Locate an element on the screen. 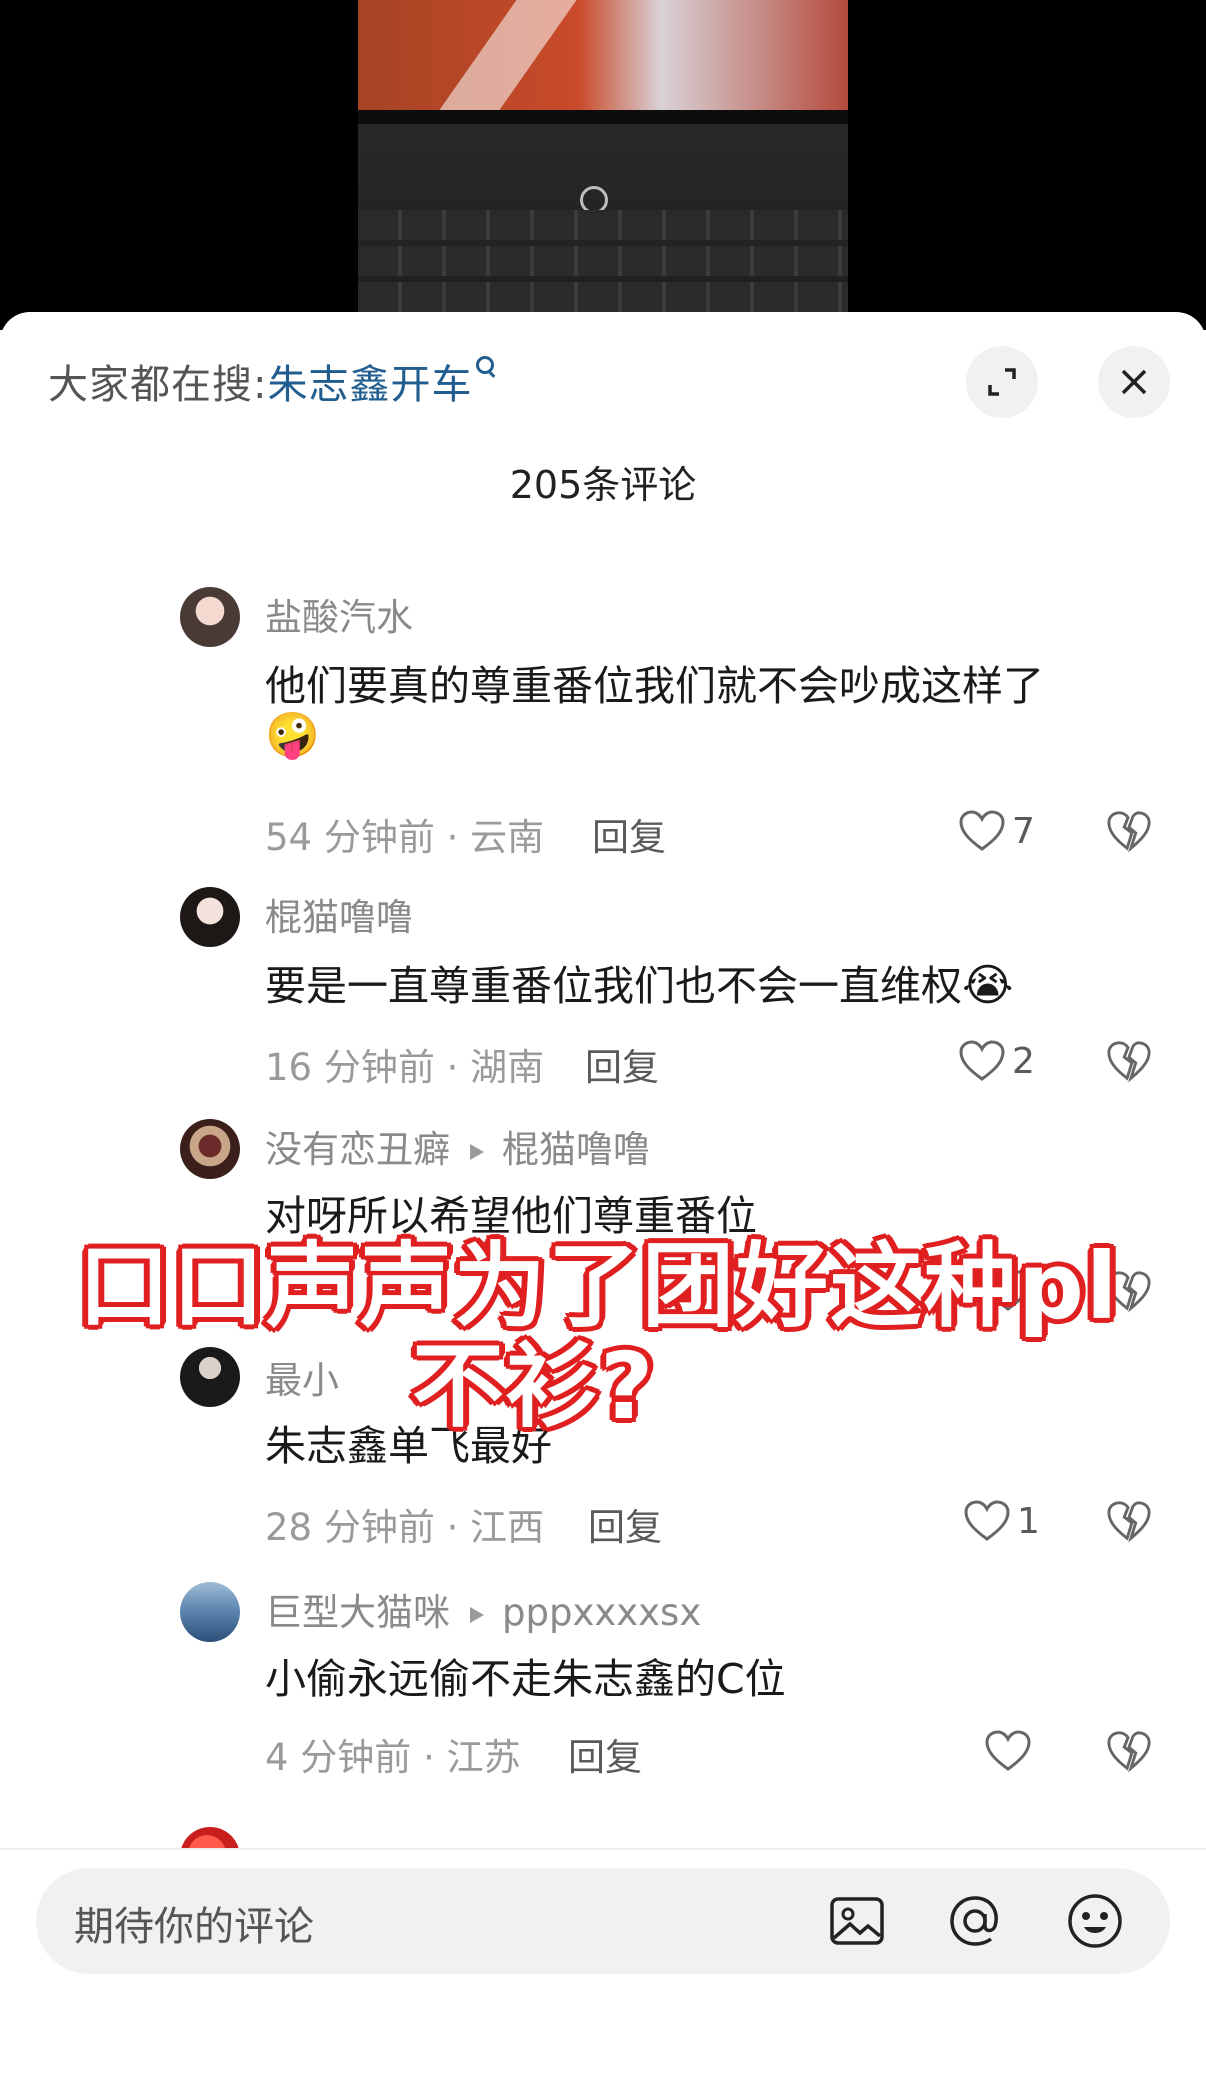 The image size is (1206, 2096). like-button: 2 is located at coordinates (996, 1061).